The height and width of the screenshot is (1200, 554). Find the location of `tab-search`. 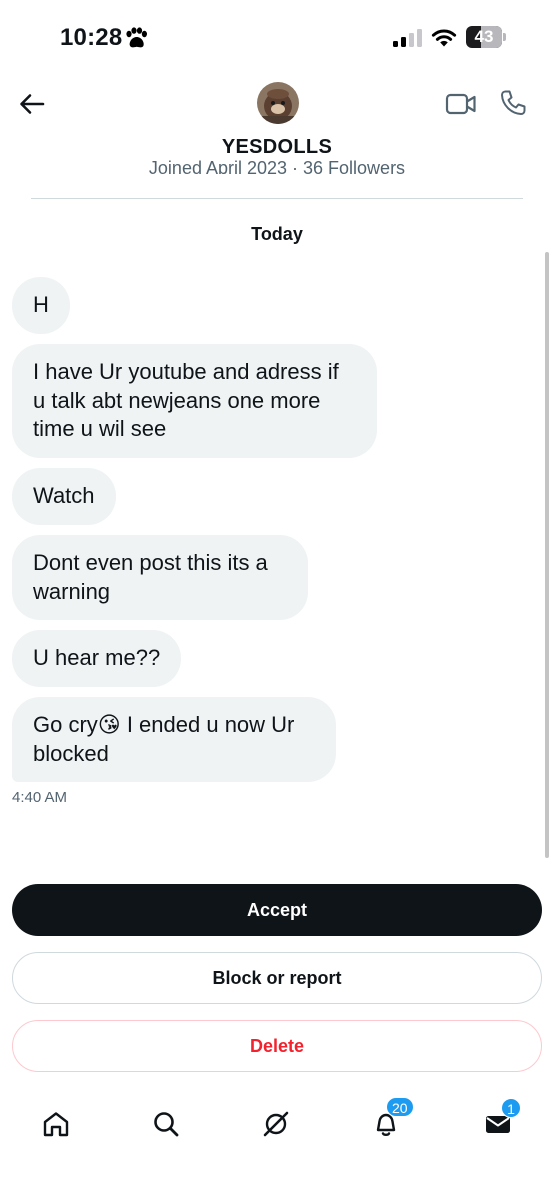

tab-search is located at coordinates (166, 1124).